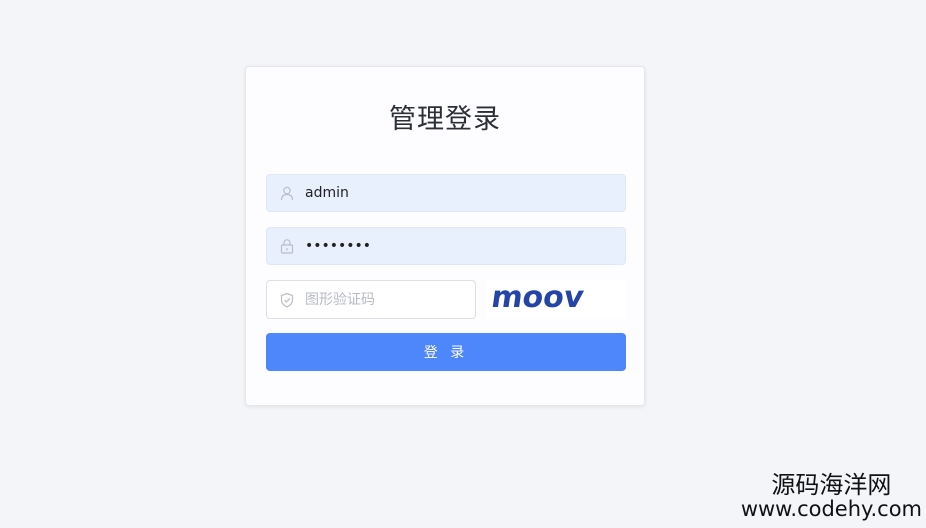 This screenshot has height=528, width=926. What do you see at coordinates (831, 509) in the screenshot?
I see `watermark-url: www.codehy.com` at bounding box center [831, 509].